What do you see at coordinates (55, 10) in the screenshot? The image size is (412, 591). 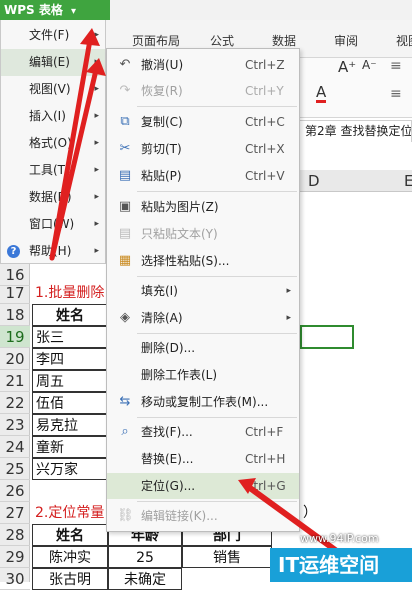 I see `wps-app-menu-button: WPS 表格 ▾` at bounding box center [55, 10].